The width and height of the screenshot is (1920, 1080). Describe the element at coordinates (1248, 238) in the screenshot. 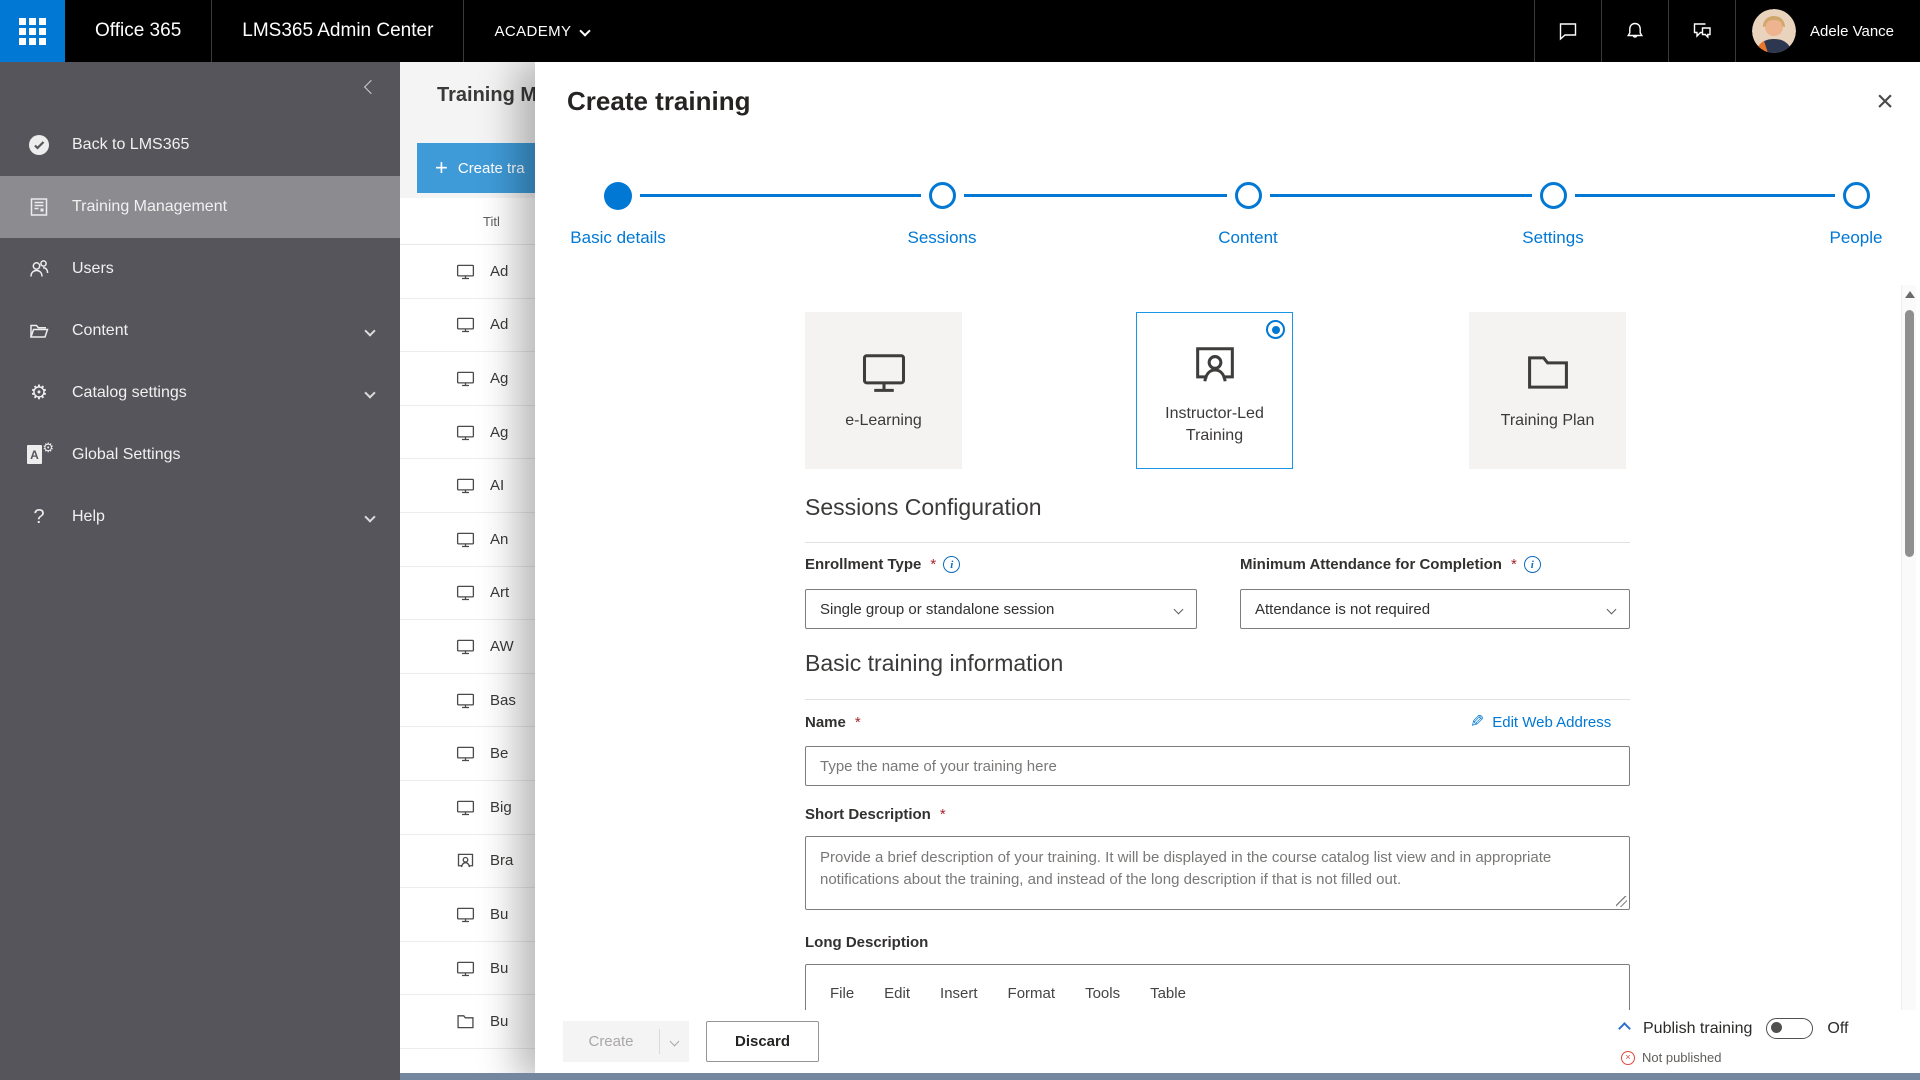

I see `step-label-content: Content` at that location.